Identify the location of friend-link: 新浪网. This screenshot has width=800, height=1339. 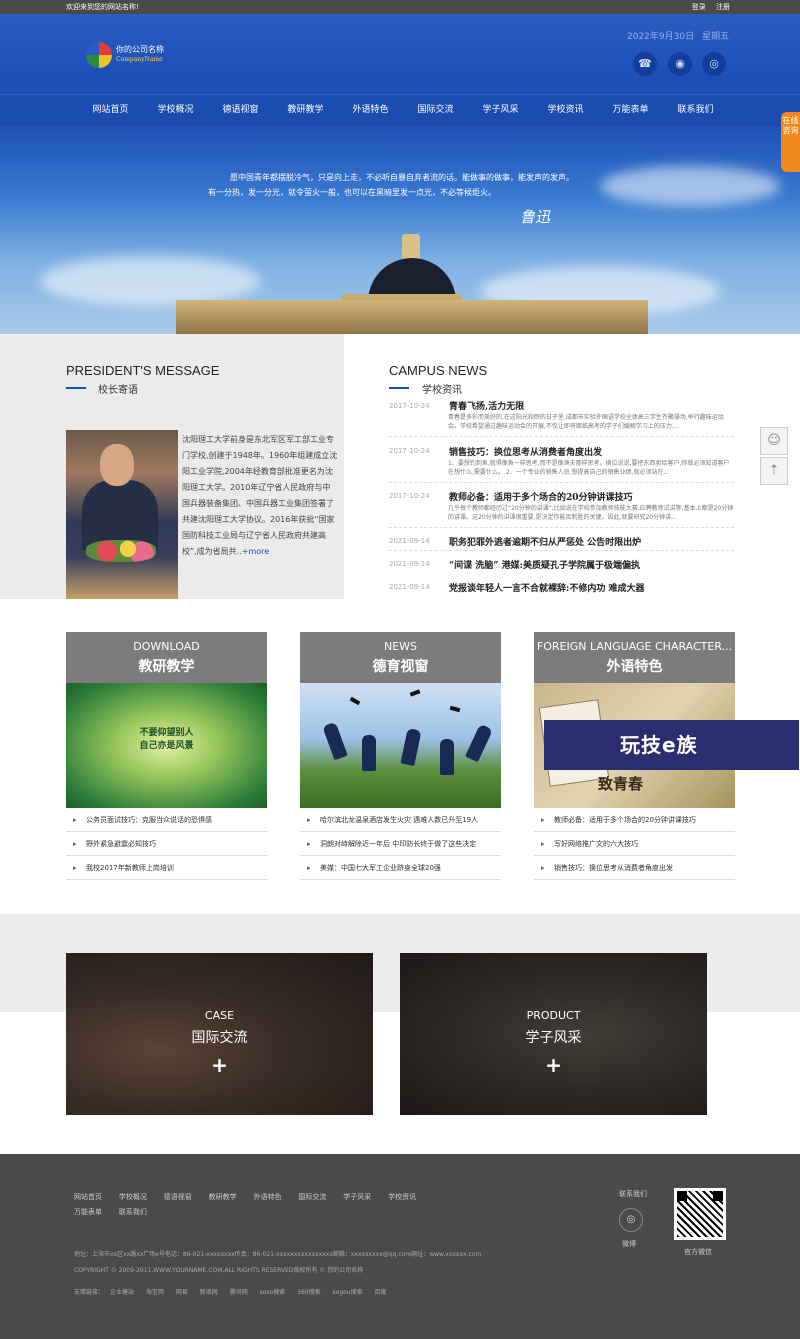
(209, 1292).